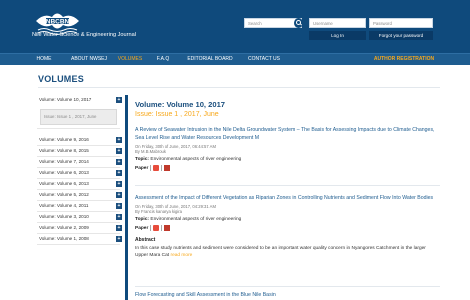 This screenshot has height=300, width=470. I want to click on nav-volumes: VOLUMES, so click(130, 59).